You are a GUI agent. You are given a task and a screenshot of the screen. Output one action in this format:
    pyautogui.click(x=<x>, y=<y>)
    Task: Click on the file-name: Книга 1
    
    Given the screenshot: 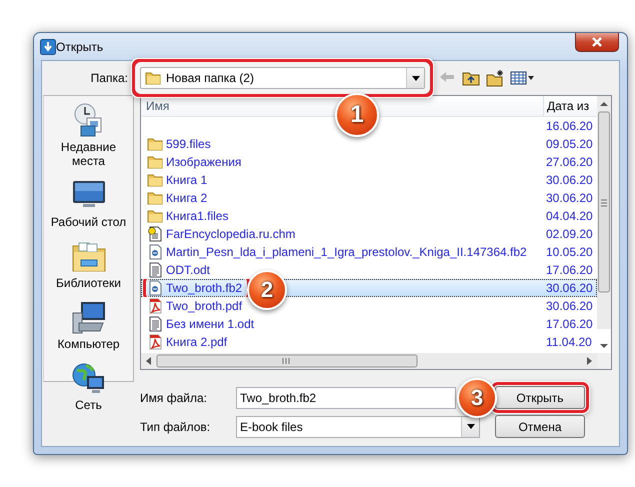 What is the action you would take?
    pyautogui.click(x=187, y=180)
    